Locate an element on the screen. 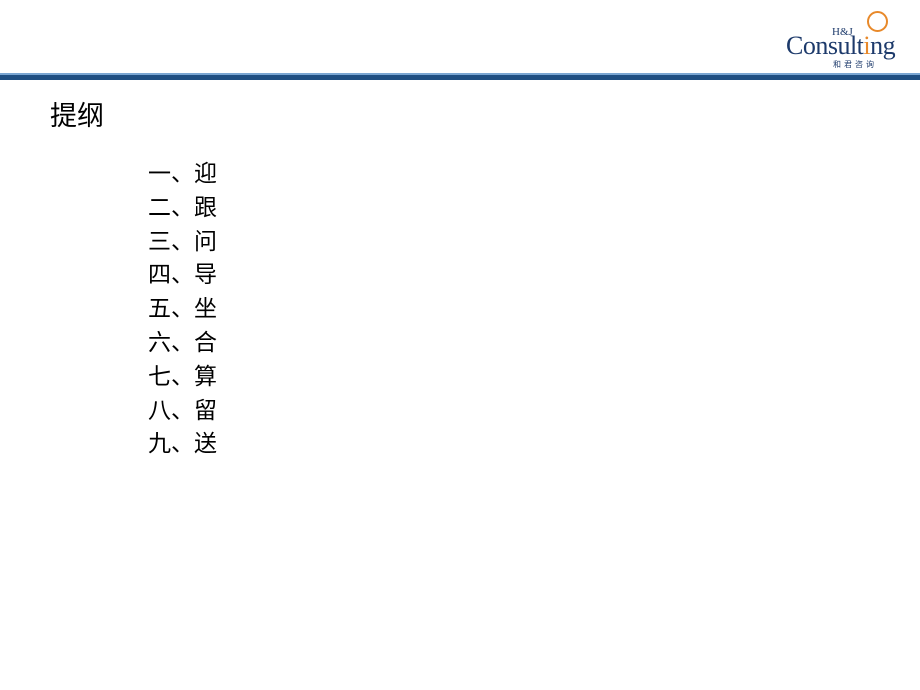  company-logo: H&J Consulting 和君咨询 is located at coordinates (851, 39).